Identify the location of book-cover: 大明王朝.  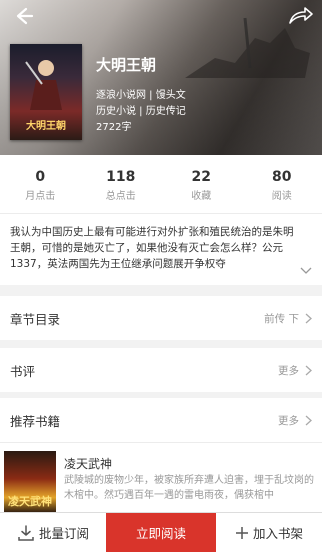
(46, 92).